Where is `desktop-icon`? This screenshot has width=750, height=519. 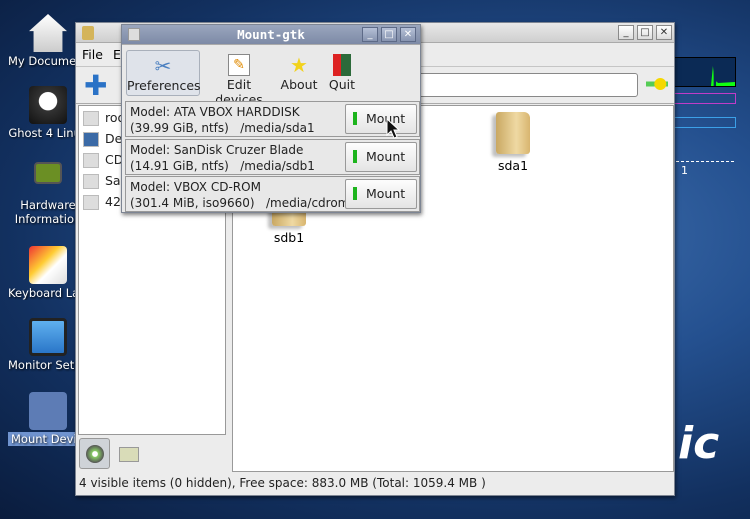
desktop-icon is located at coordinates (91, 139).